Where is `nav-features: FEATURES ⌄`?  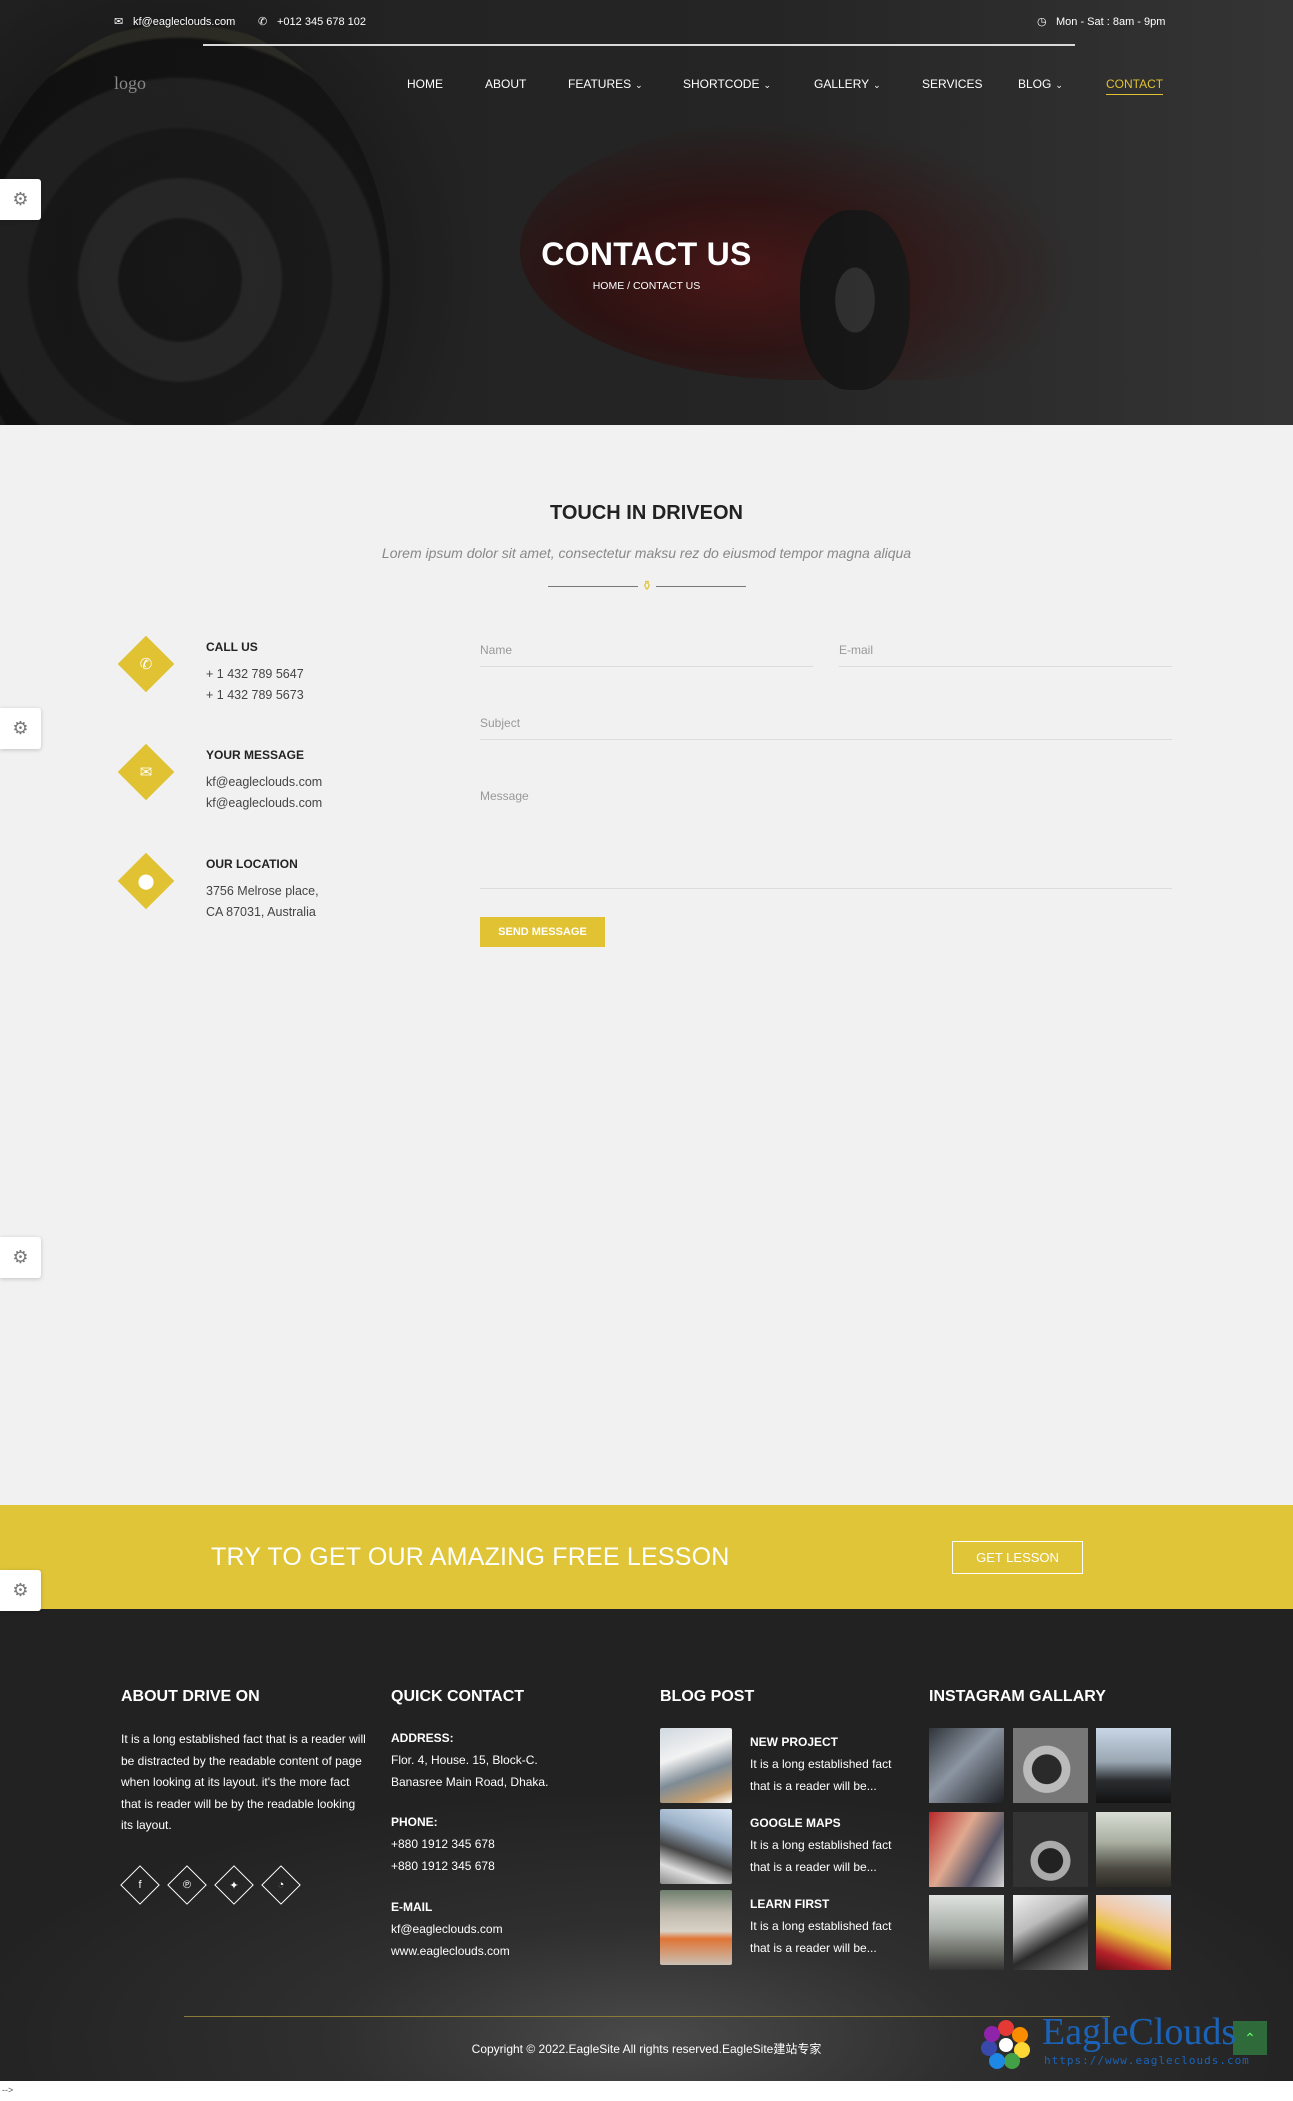
nav-features: FEATURES ⌄ is located at coordinates (605, 84).